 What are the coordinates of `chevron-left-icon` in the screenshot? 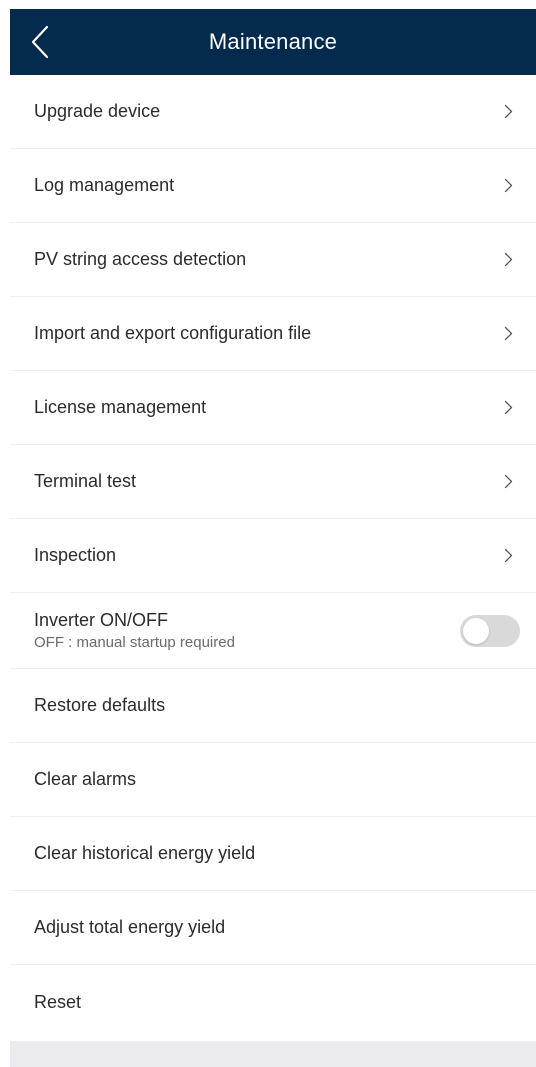 It's located at (40, 42).